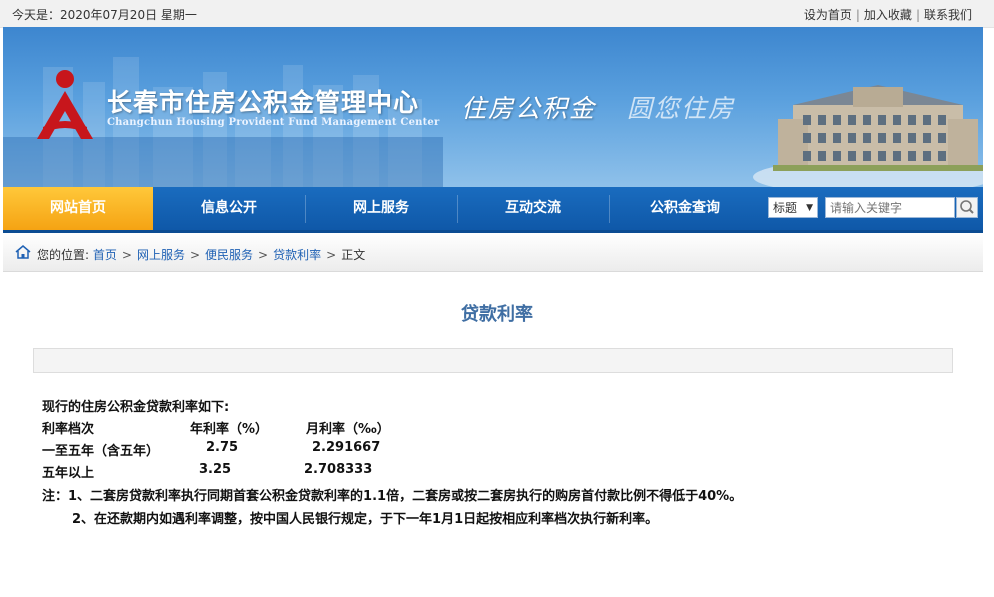 The height and width of the screenshot is (597, 994). What do you see at coordinates (685, 208) in the screenshot?
I see `nav-item-fund-query: 公积金查询` at bounding box center [685, 208].